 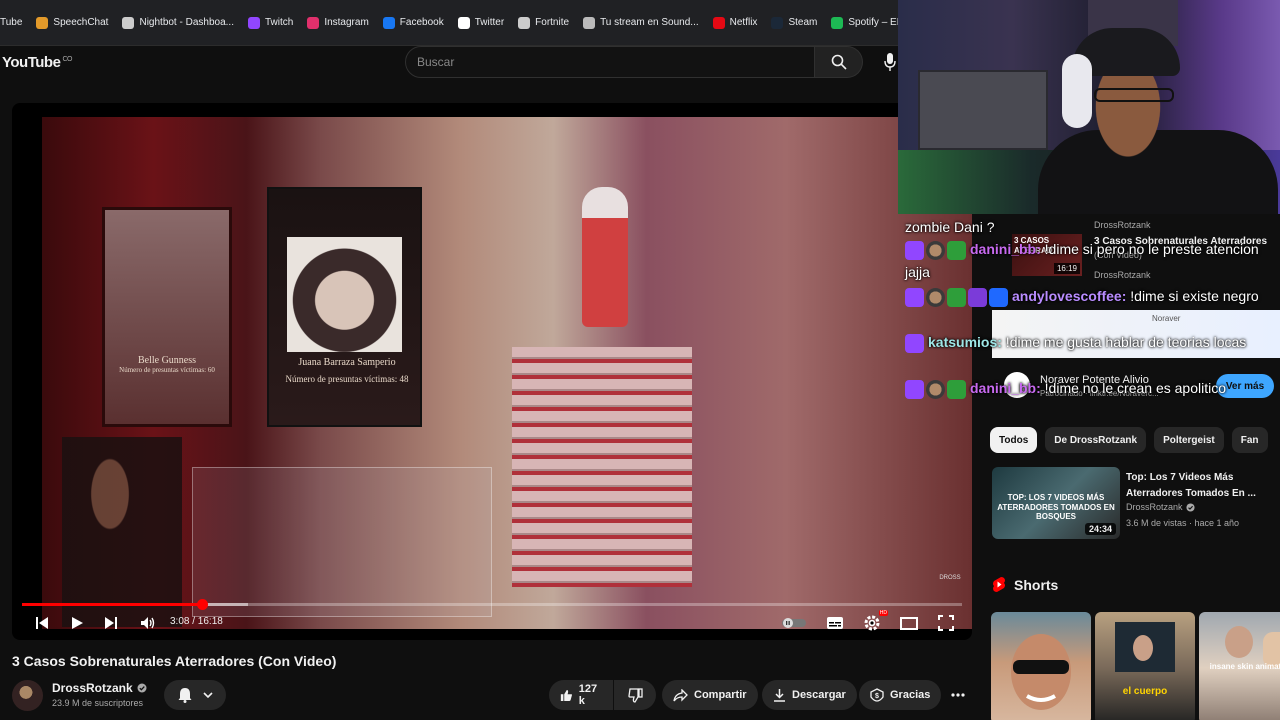 What do you see at coordinates (1145, 691) in the screenshot?
I see `short-caption: el cuerpo` at bounding box center [1145, 691].